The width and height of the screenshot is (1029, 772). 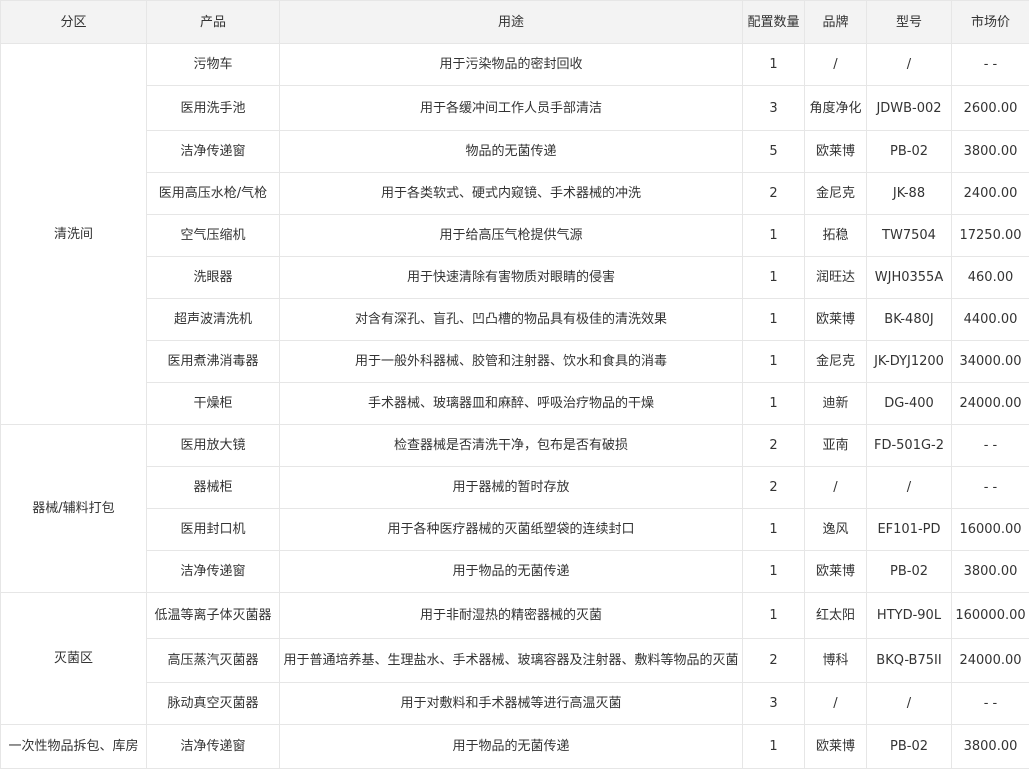 What do you see at coordinates (835, 277) in the screenshot?
I see `brand-cell: 润旺达` at bounding box center [835, 277].